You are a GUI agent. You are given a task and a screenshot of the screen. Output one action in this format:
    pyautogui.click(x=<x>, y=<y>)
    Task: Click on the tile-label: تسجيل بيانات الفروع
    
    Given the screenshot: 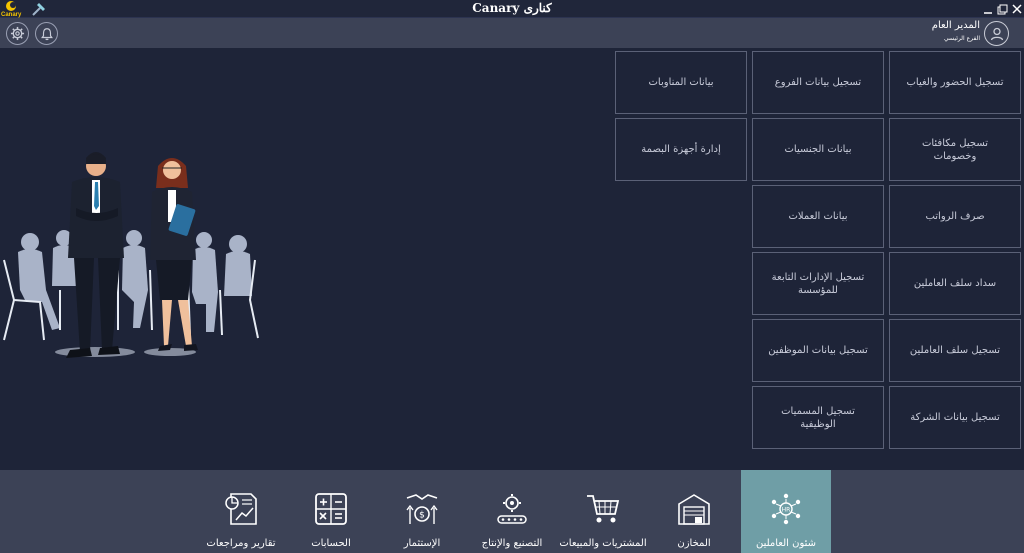 What is the action you would take?
    pyautogui.click(x=818, y=82)
    